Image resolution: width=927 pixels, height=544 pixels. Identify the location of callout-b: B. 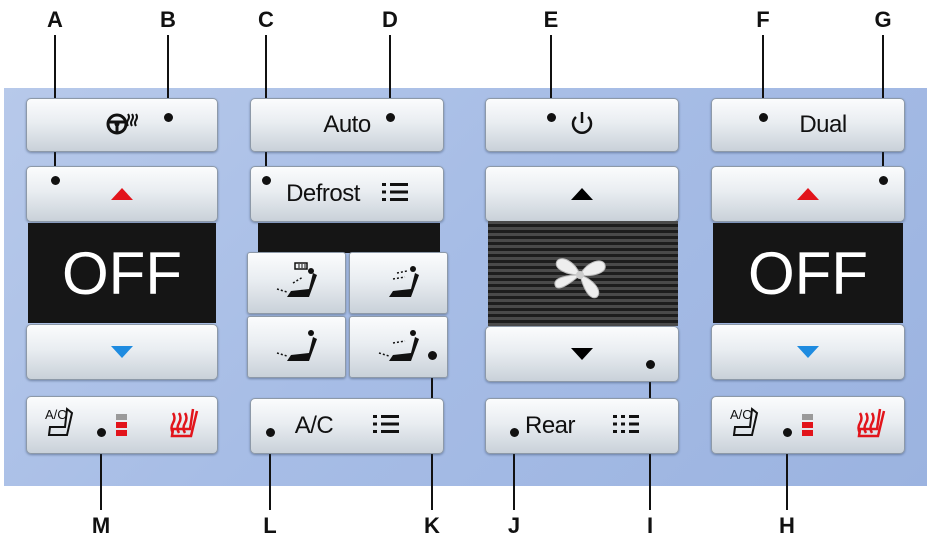
(168, 19).